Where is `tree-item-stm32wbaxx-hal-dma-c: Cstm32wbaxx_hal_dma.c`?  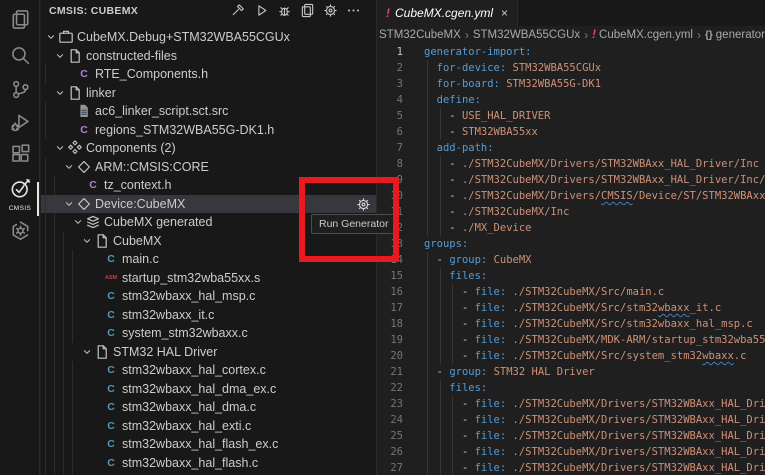
tree-item-stm32wbaxx-hal-dma-c: Cstm32wbaxx_hal_dma.c is located at coordinates (208, 407).